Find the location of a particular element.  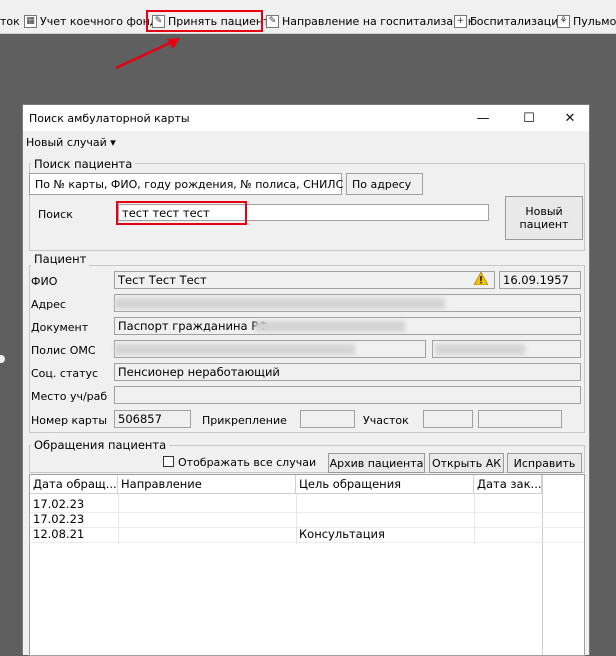

toolbar-bed-fund-button: ▦ Учет коечного фонда is located at coordinates (94, 21).